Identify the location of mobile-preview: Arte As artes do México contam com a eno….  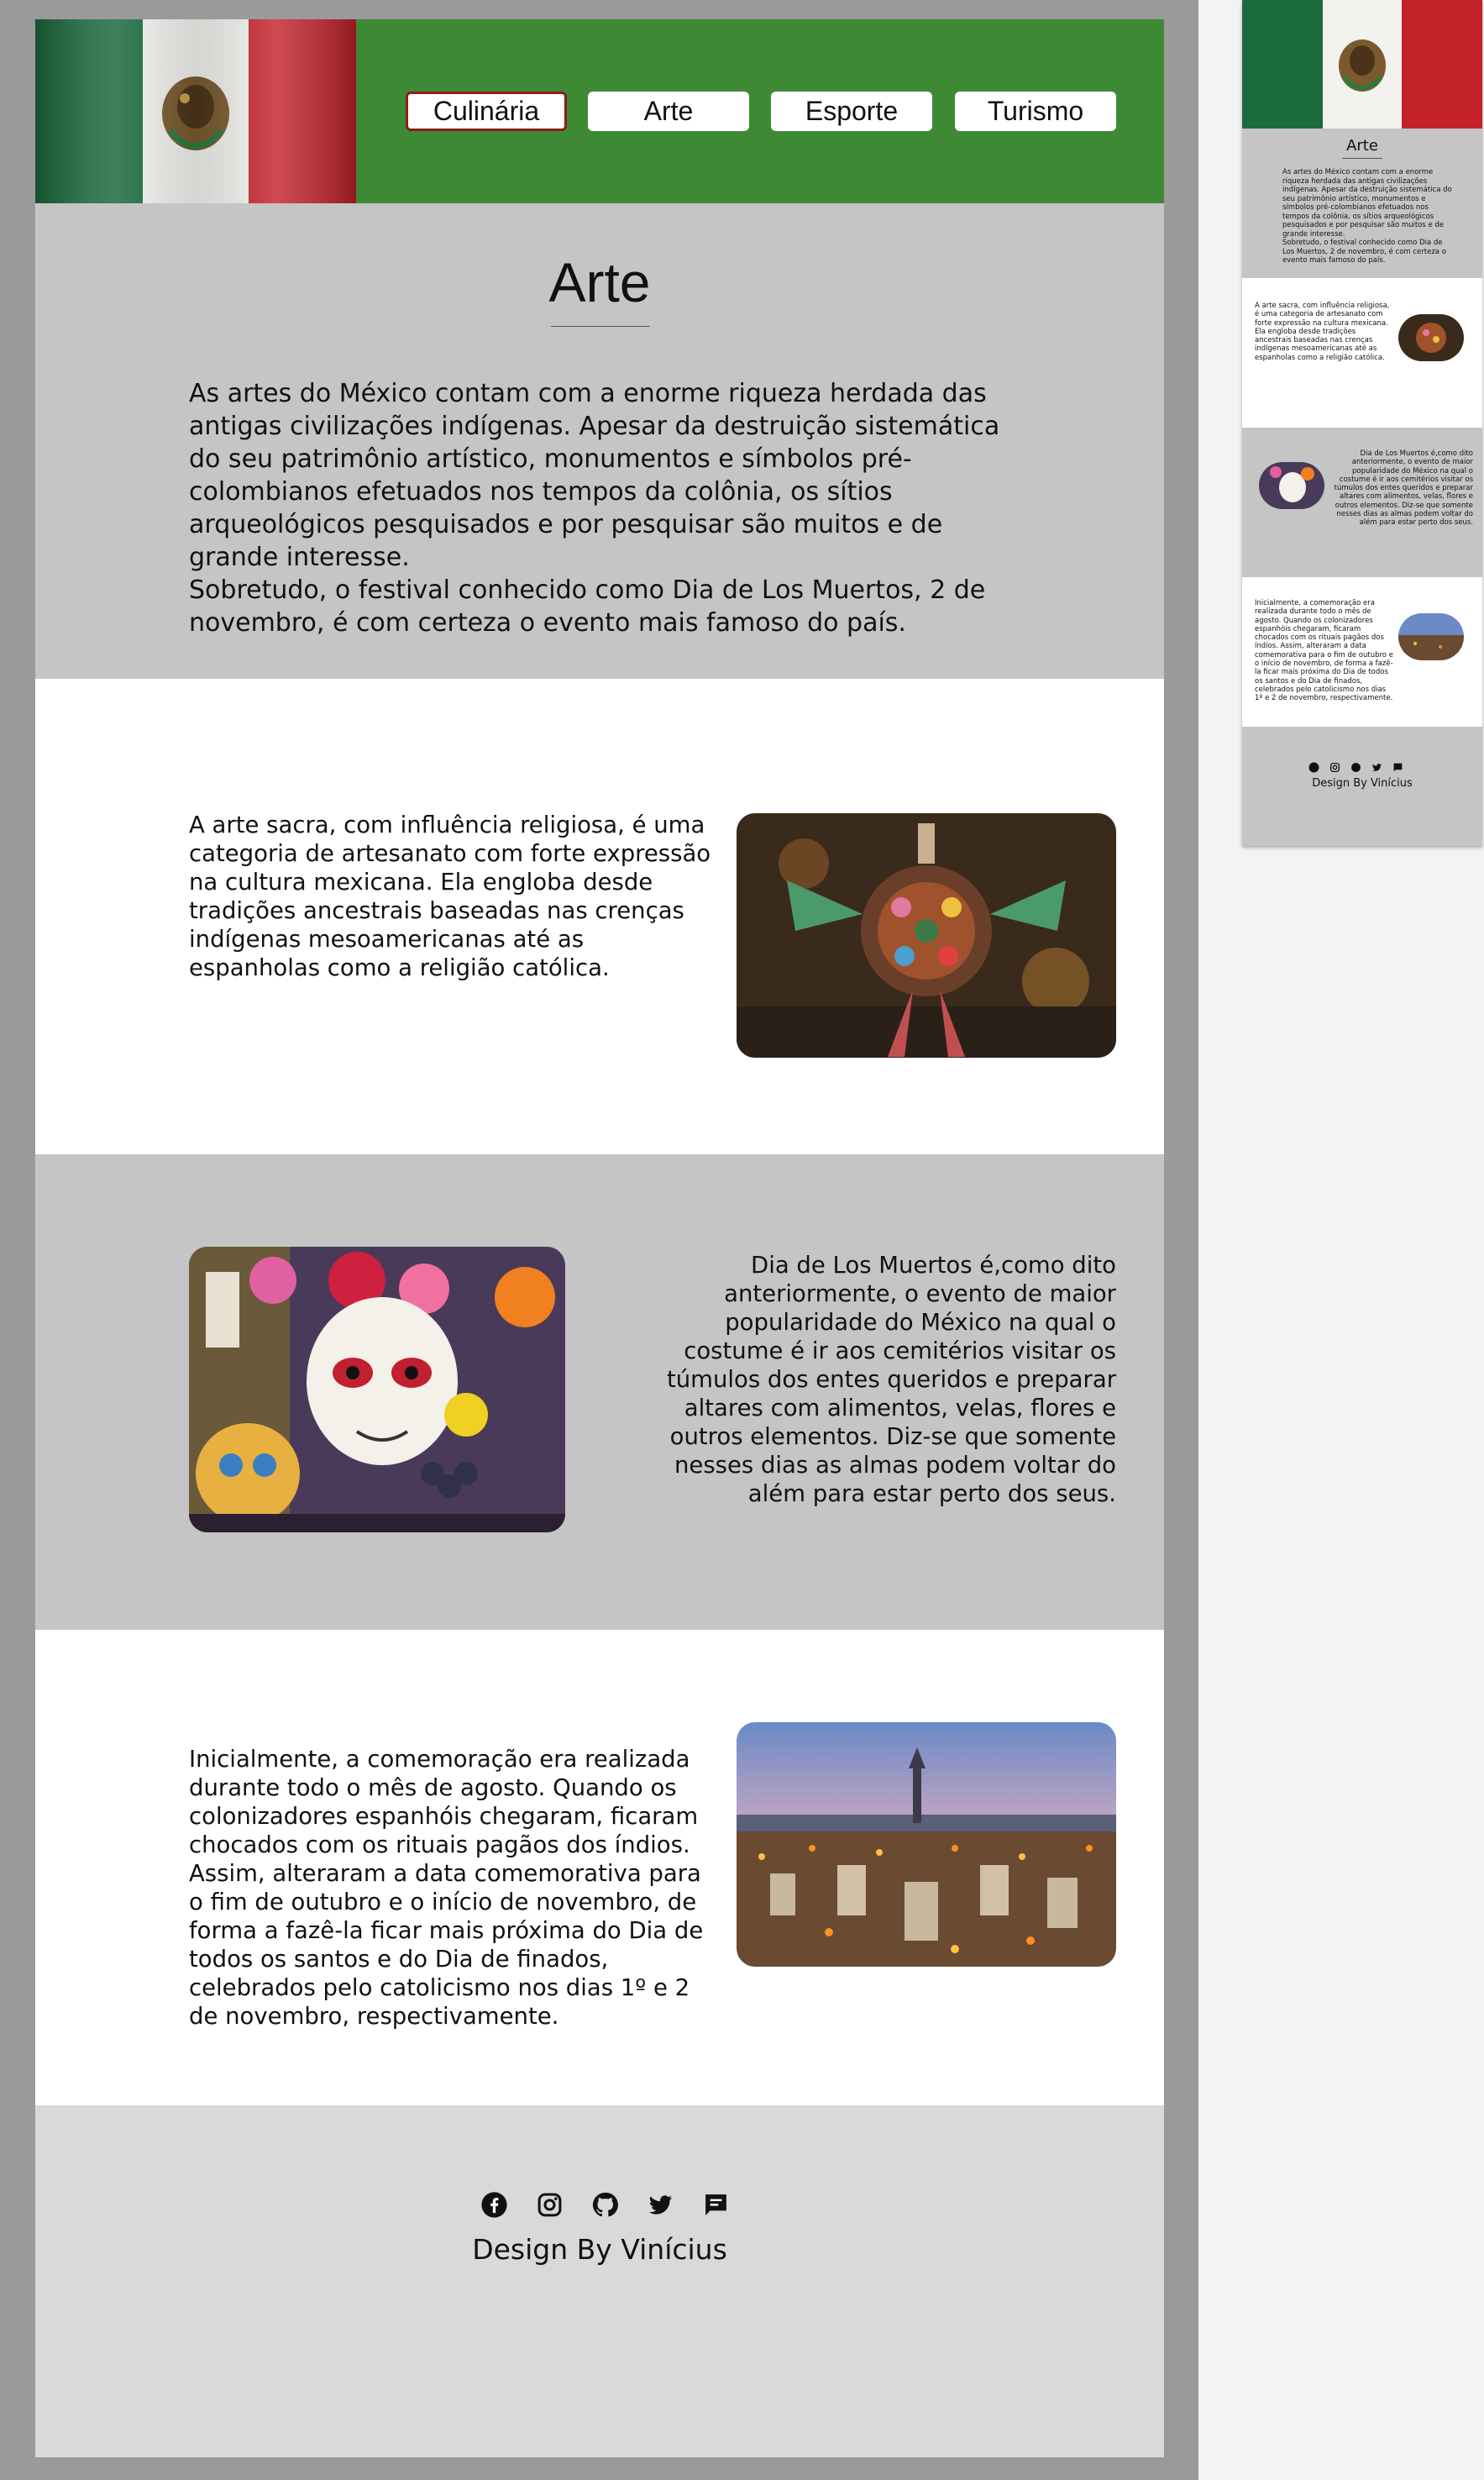
(1362, 423).